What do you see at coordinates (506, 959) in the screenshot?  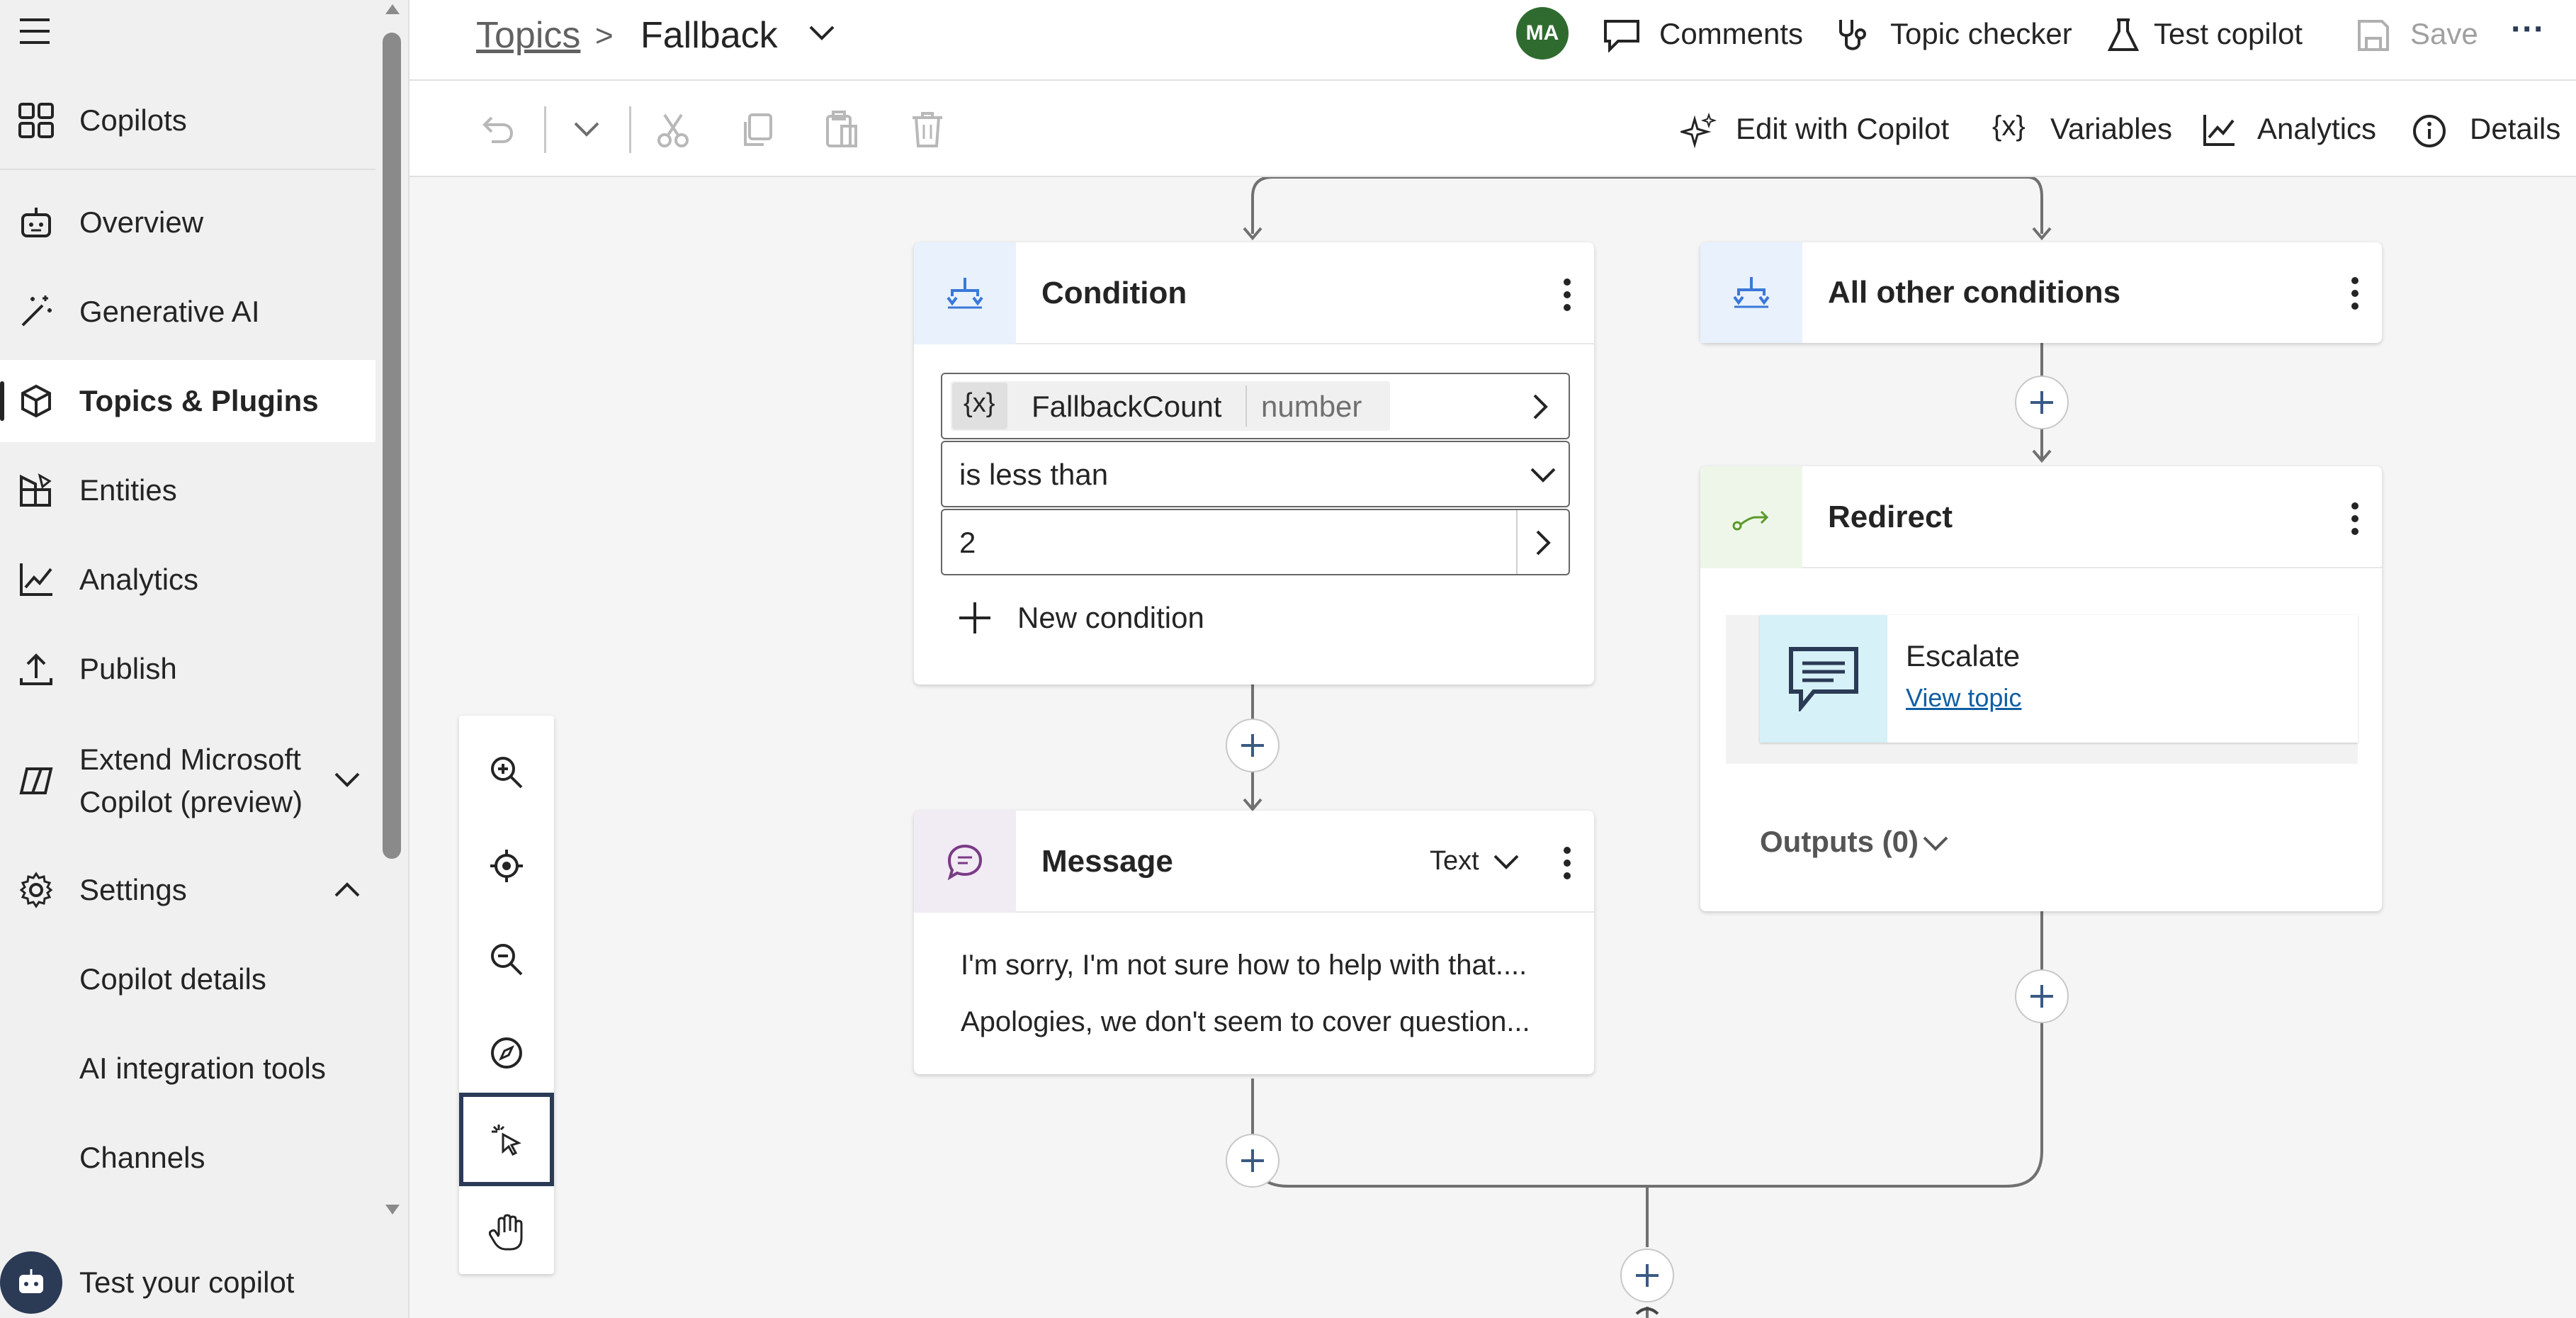 I see `zoom-out-button` at bounding box center [506, 959].